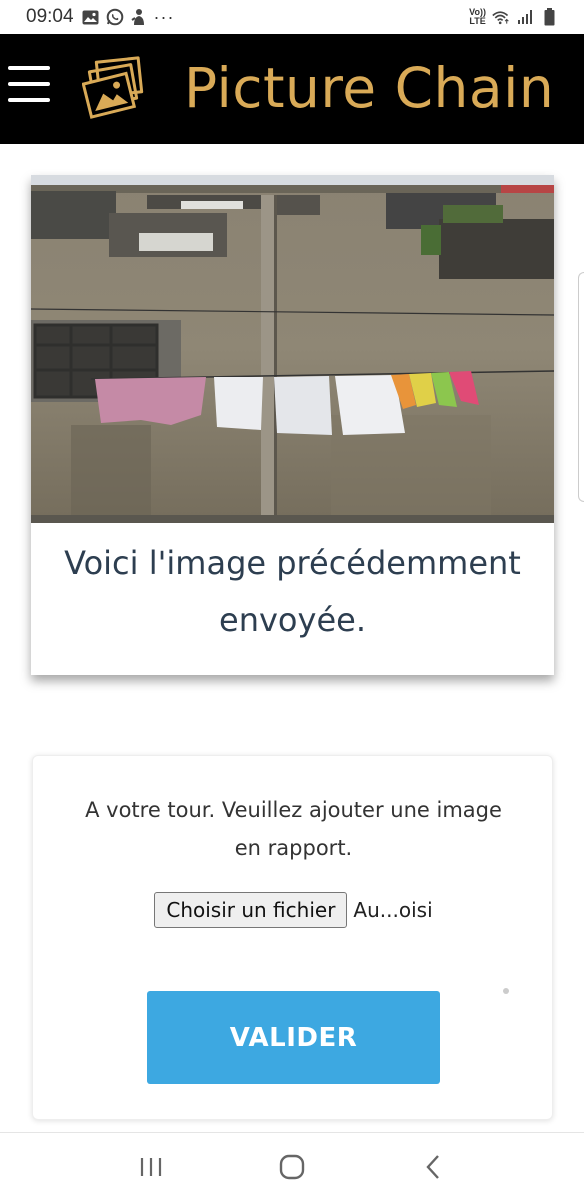  I want to click on system-nav-bar, so click(292, 1166).